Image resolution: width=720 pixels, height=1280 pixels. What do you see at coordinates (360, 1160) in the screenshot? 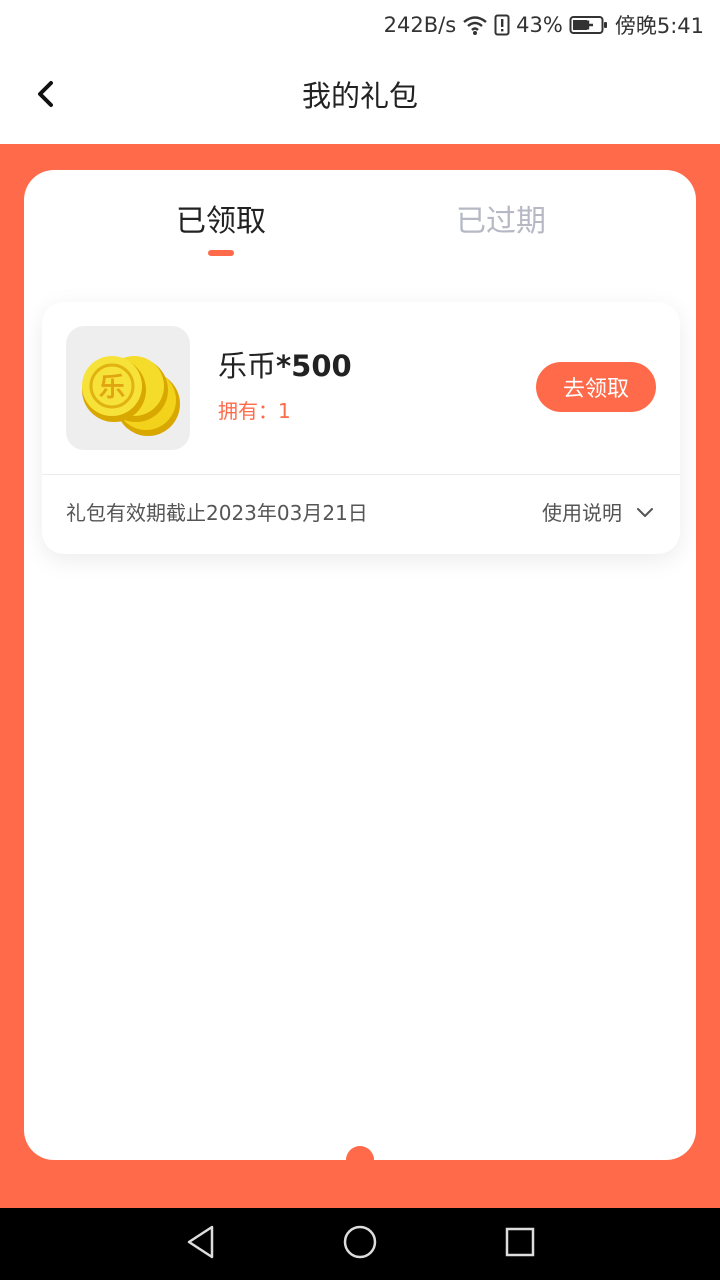
I see `panel-notch` at bounding box center [360, 1160].